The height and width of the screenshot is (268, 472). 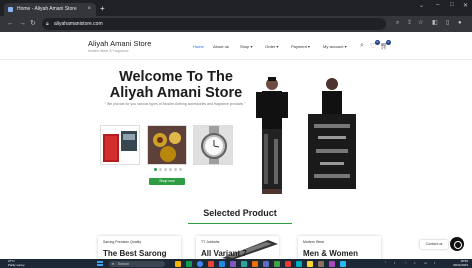 What do you see at coordinates (10, 9) in the screenshot?
I see `site-favicon-icon` at bounding box center [10, 9].